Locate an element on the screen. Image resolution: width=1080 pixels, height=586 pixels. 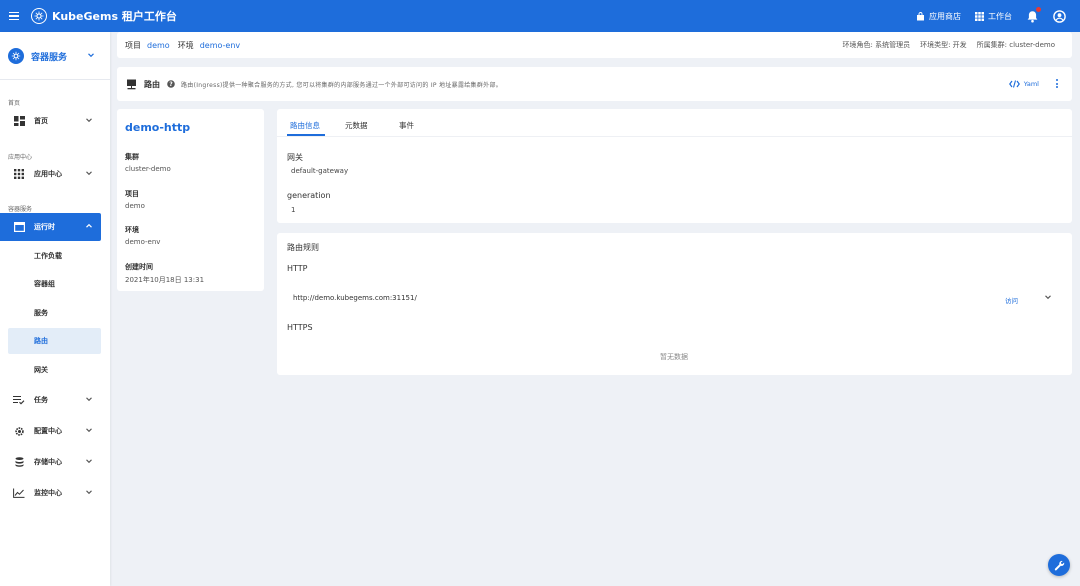
sidebar-subitem-label: 服务 is located at coordinates (41, 313).